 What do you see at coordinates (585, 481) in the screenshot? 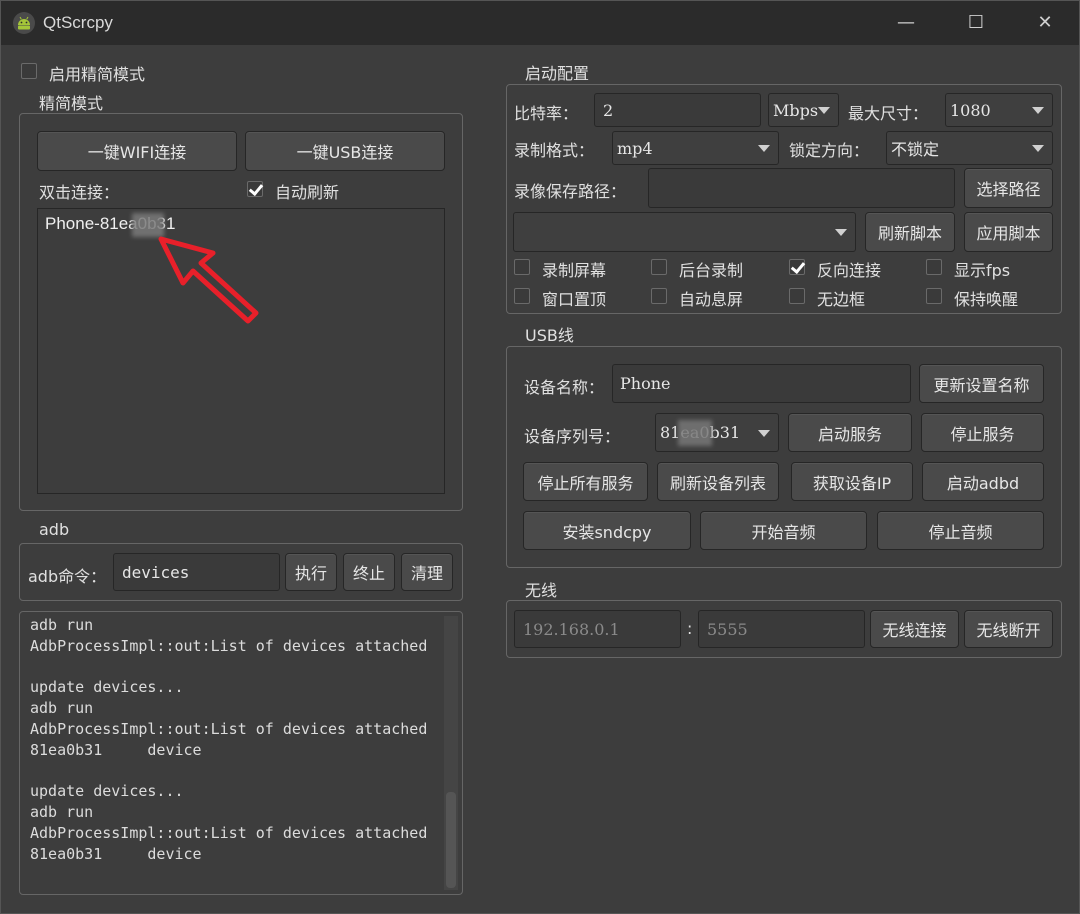
I see `stop-all-services-button: 停止所有服务` at bounding box center [585, 481].